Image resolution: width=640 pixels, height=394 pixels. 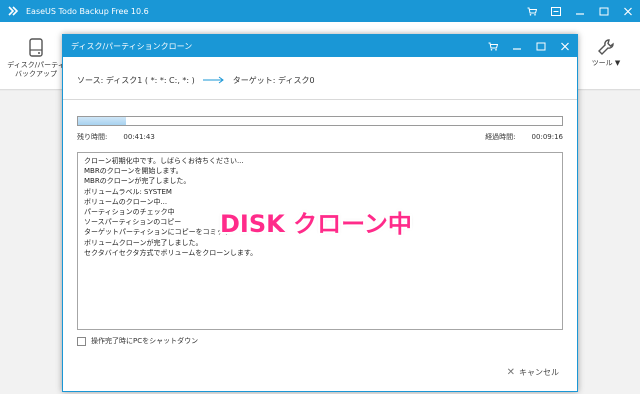 What do you see at coordinates (500, 137) in the screenshot?
I see `elapsed-label: 経過時間:` at bounding box center [500, 137].